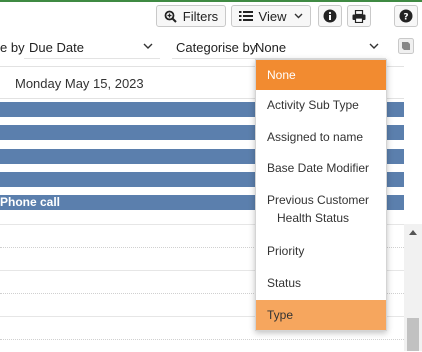  I want to click on chevron-down-icon, so click(298, 16).